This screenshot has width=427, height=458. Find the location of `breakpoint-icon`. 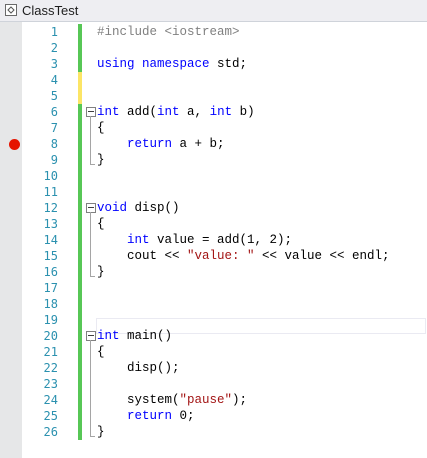

breakpoint-icon is located at coordinates (14, 144).